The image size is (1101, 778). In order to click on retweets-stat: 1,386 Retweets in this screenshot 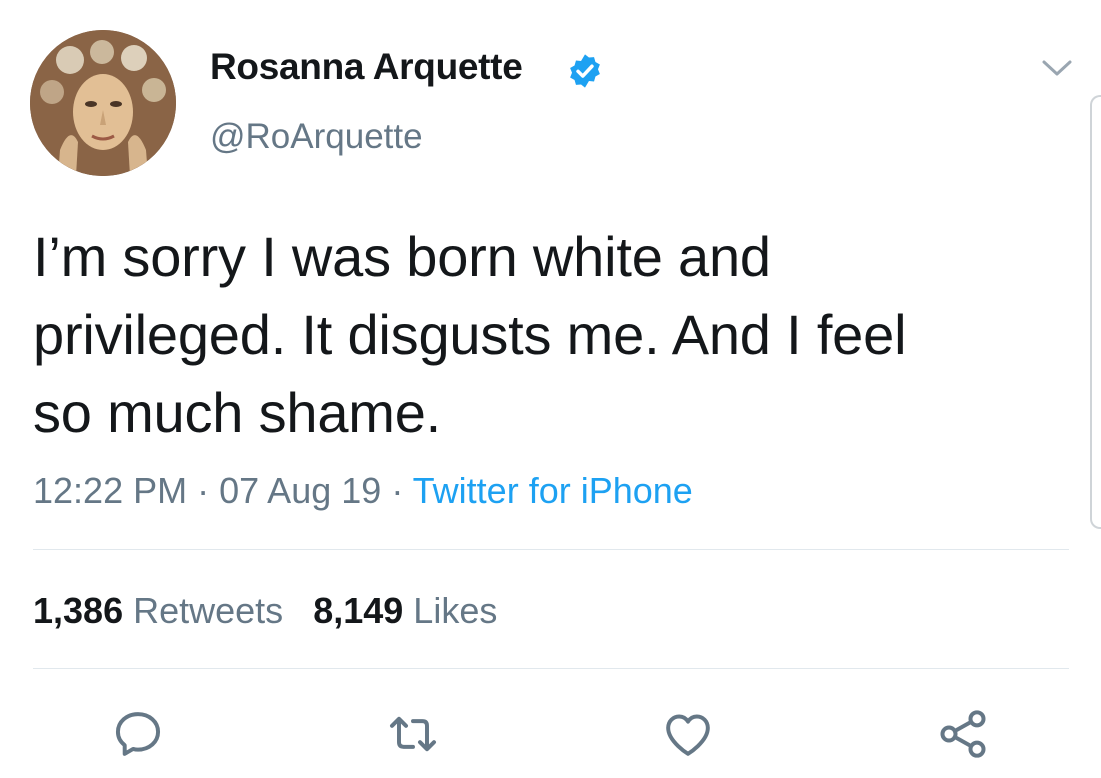, I will do `click(158, 610)`.